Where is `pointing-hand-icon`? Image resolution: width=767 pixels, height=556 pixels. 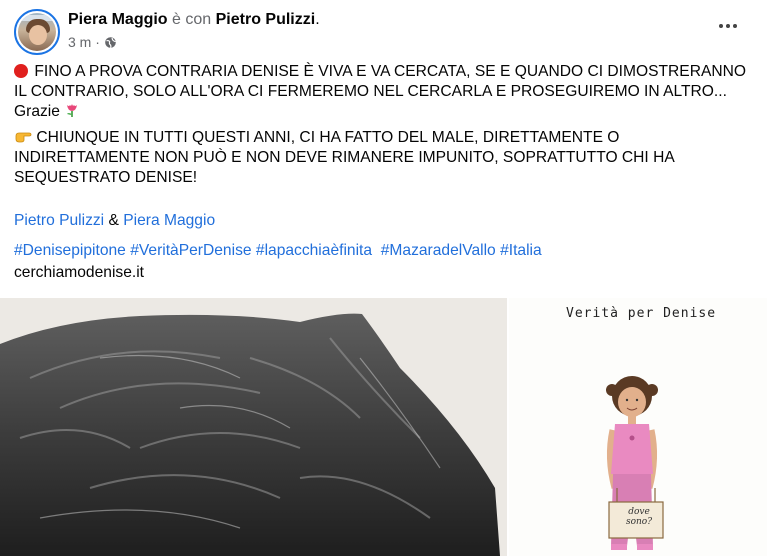
pointing-hand-icon is located at coordinates (23, 137).